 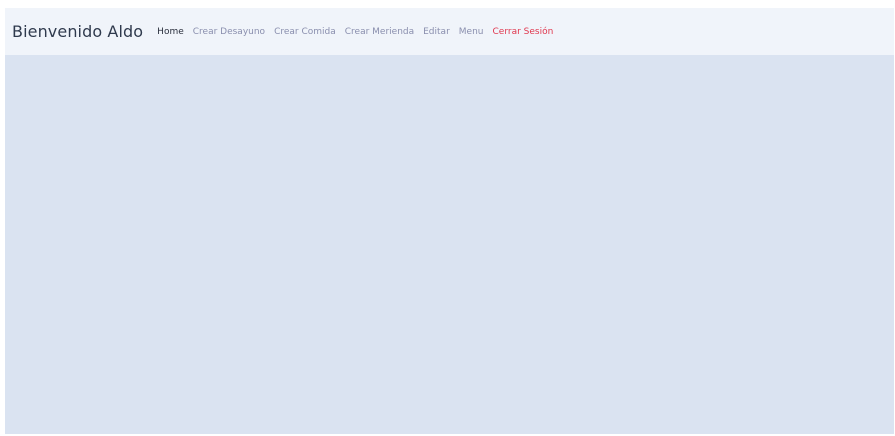 I want to click on nav-link-home: Home, so click(x=170, y=32).